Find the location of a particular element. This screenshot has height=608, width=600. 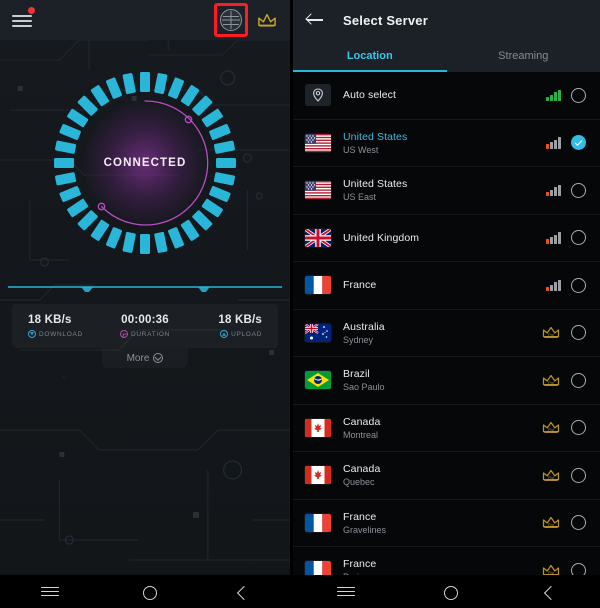

flag-au-icon is located at coordinates (318, 332).